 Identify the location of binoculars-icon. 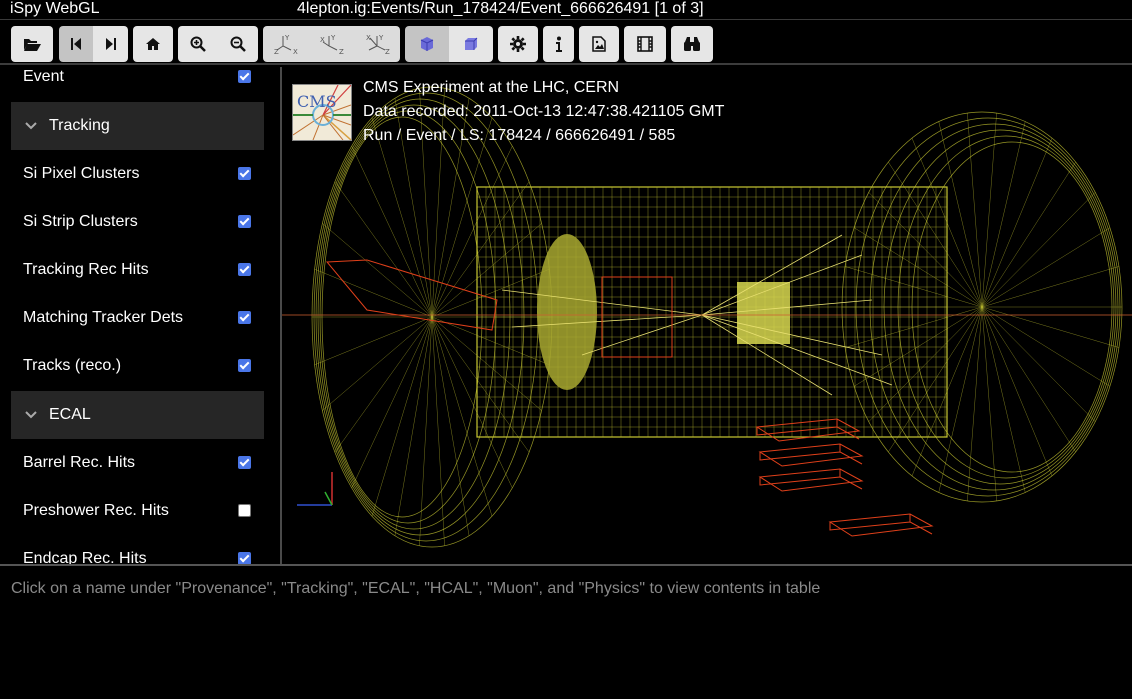
(692, 44).